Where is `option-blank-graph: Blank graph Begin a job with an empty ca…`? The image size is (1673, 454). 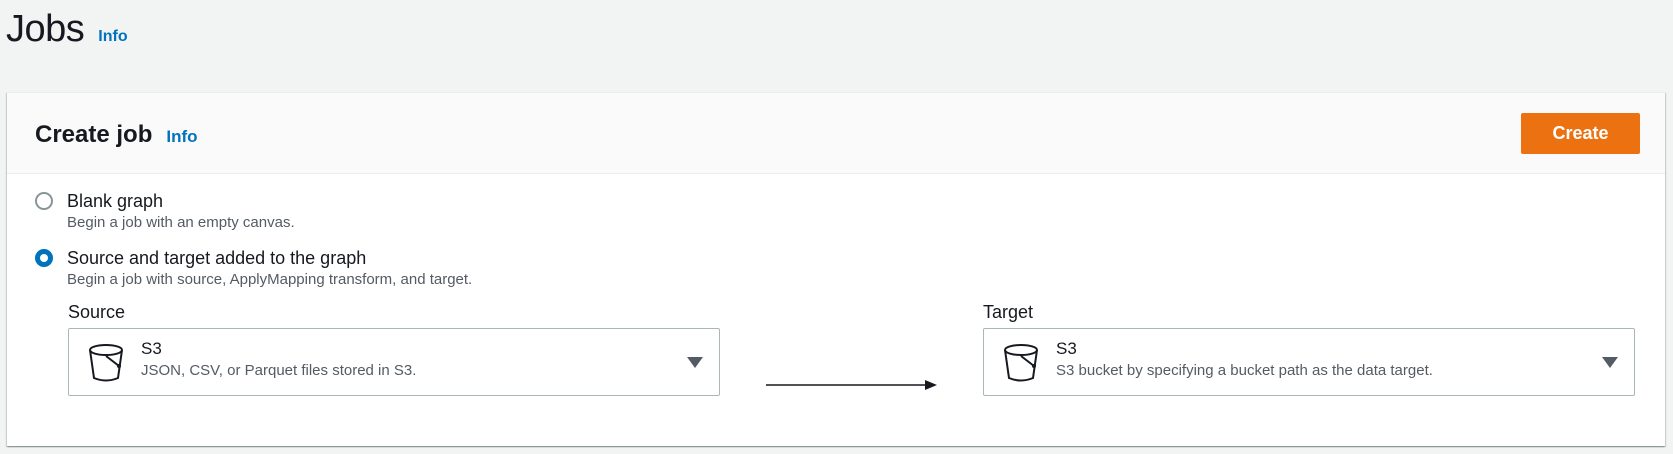
option-blank-graph: Blank graph Begin a job with an empty ca… is located at coordinates (165, 211).